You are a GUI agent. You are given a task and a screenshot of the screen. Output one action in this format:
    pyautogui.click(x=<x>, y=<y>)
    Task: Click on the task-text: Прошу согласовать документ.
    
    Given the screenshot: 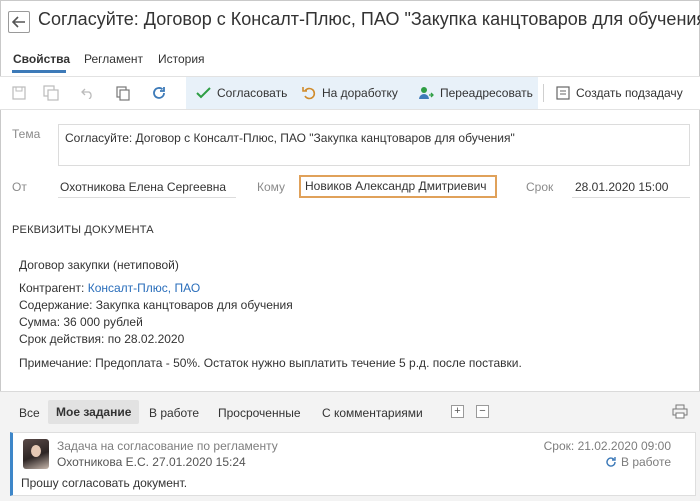 What is the action you would take?
    pyautogui.click(x=104, y=483)
    